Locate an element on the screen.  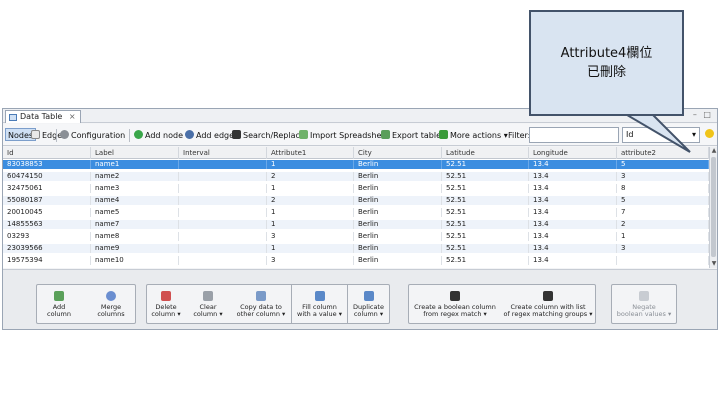
table-cell: name5 is located at coordinates (135, 212).